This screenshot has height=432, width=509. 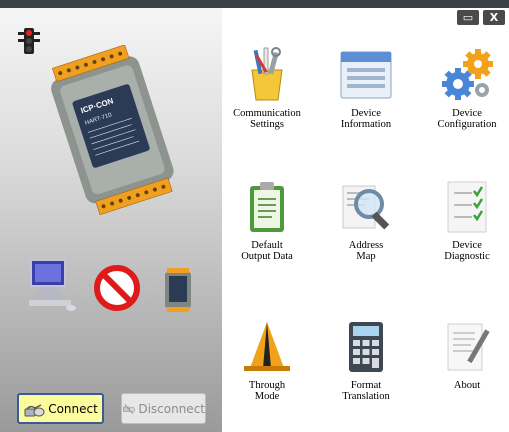 What do you see at coordinates (366, 119) in the screenshot?
I see `tile-label: Device Information` at bounding box center [366, 119].